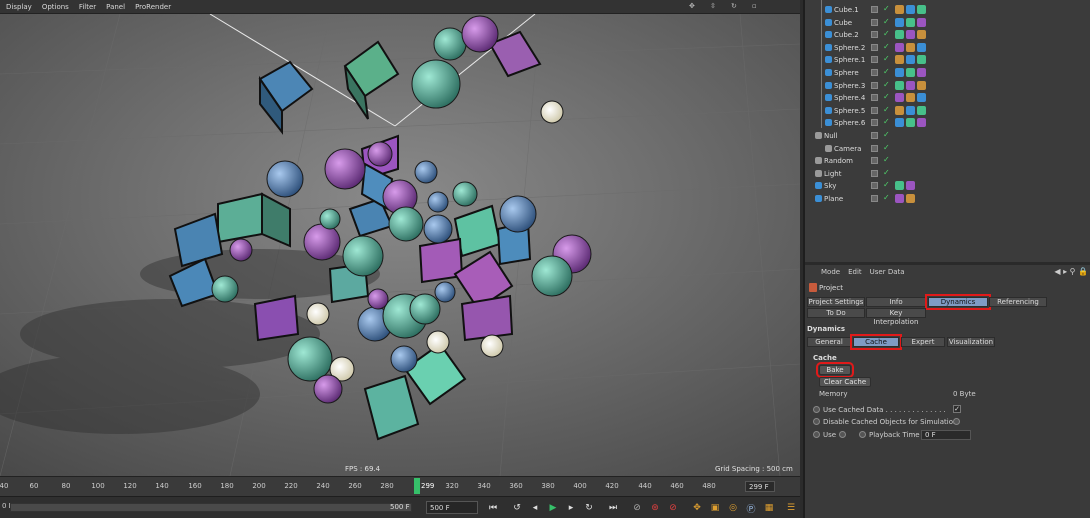 The image size is (1090, 518). Describe the element at coordinates (923, 342) in the screenshot. I see `tab-expert: Expert` at that location.